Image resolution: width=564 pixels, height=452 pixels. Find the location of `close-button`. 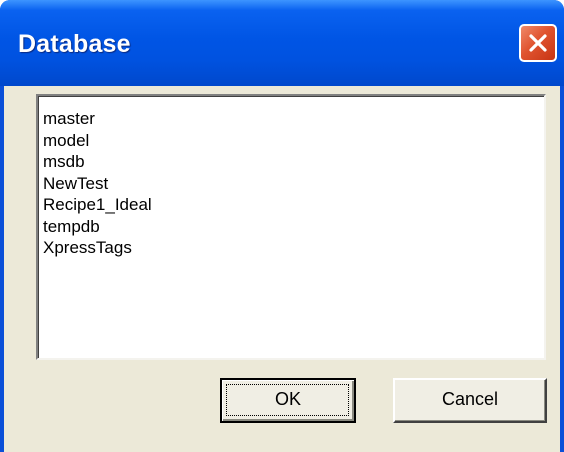

close-button is located at coordinates (538, 43).